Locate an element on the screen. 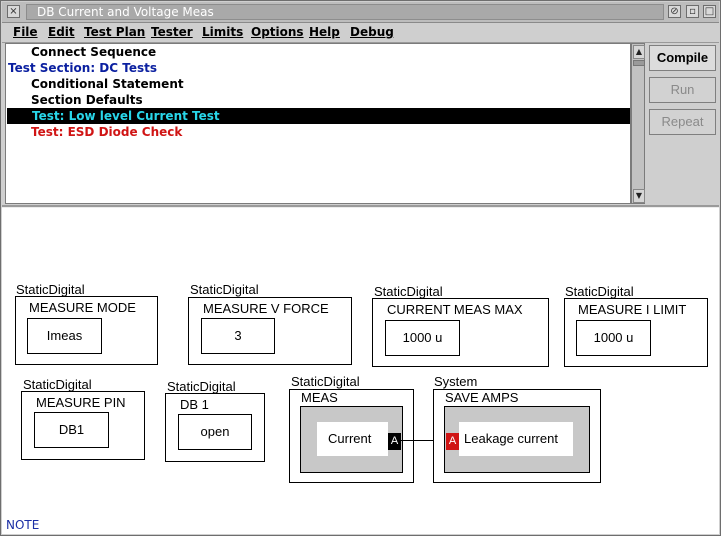  block-title: MEASURE I LIMIT is located at coordinates (632, 309).